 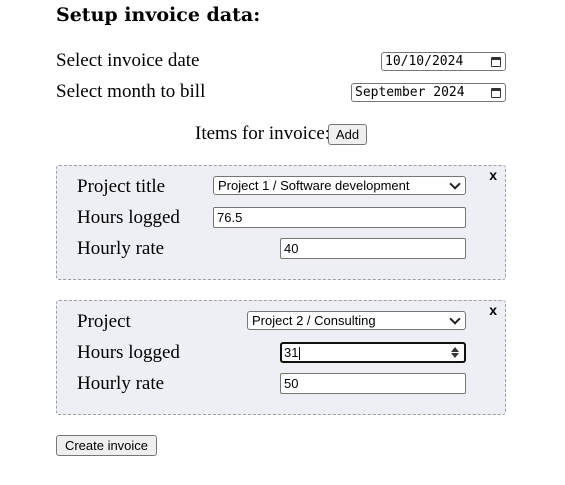 I want to click on bill-month-input: September 2024, so click(x=428, y=92).